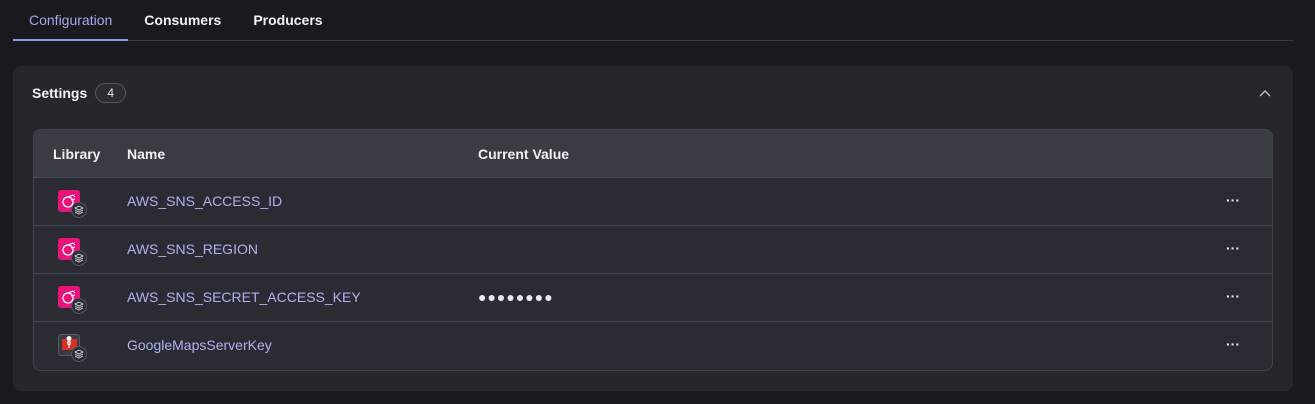 Image resolution: width=1315 pixels, height=404 pixels. I want to click on tab-consumers: Consumers, so click(182, 20).